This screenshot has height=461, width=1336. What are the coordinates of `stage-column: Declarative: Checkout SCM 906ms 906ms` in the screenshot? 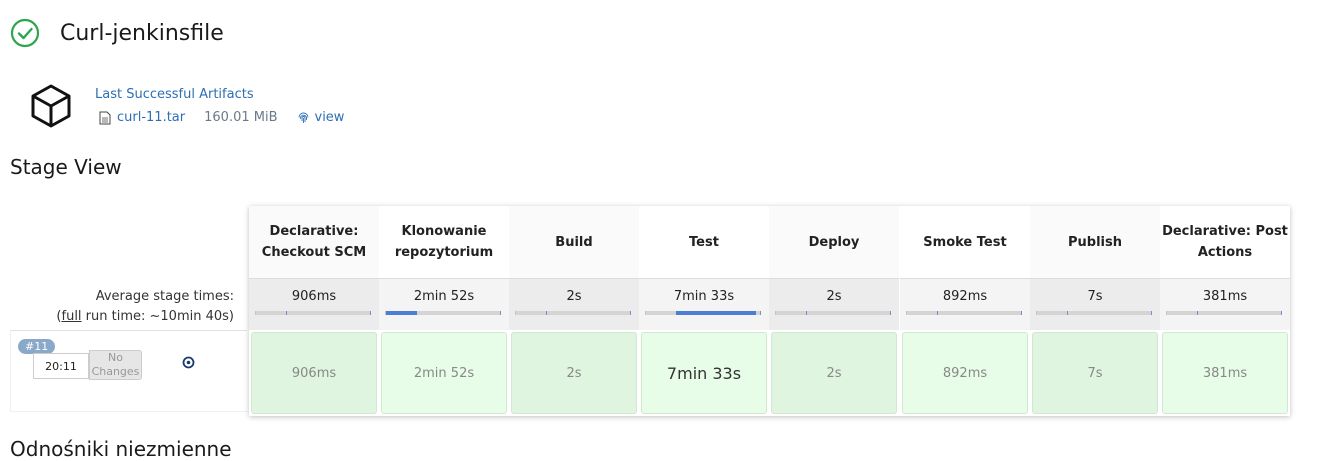 It's located at (314, 311).